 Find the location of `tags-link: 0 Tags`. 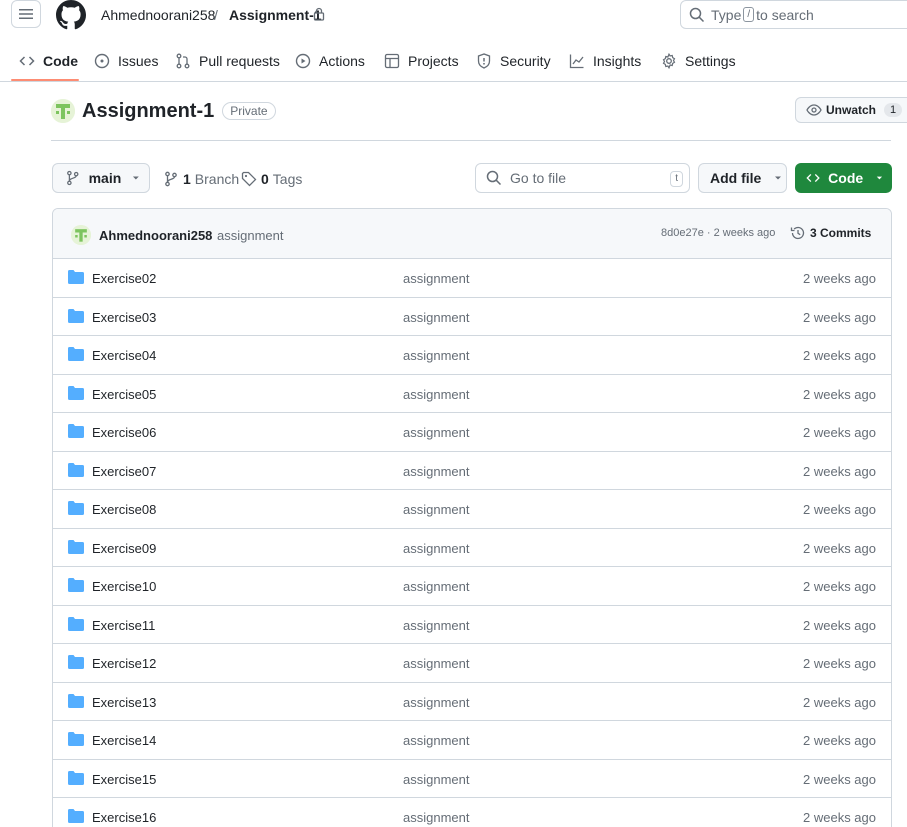

tags-link: 0 Tags is located at coordinates (271, 179).